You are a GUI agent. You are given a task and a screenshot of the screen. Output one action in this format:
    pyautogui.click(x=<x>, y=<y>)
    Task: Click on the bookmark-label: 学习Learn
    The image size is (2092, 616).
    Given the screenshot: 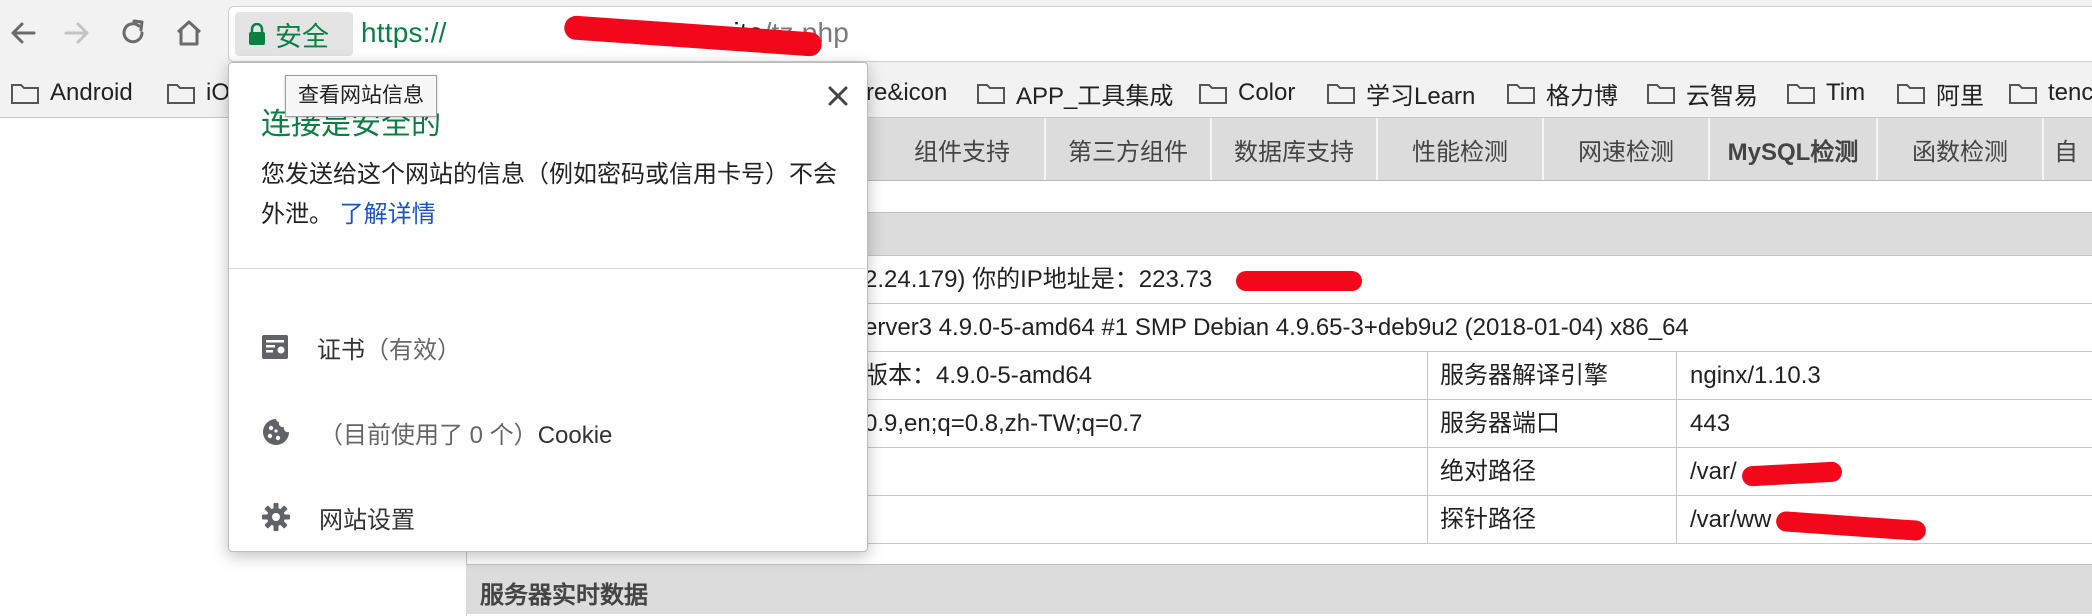 What is the action you would take?
    pyautogui.click(x=1421, y=96)
    